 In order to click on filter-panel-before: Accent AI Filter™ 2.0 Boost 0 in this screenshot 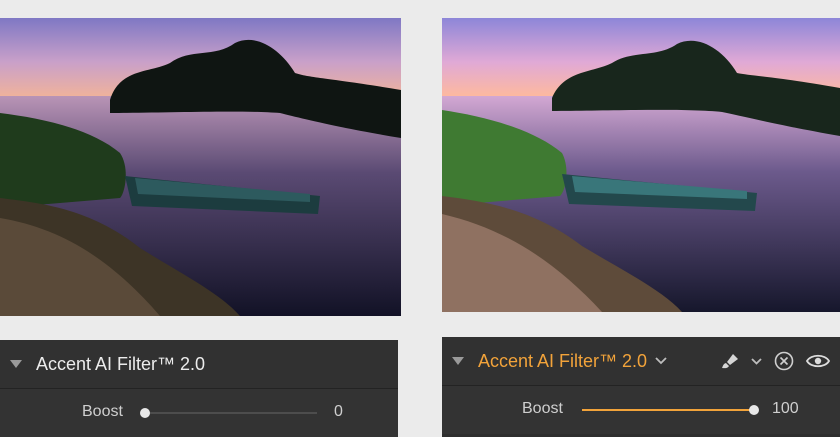, I will do `click(199, 388)`.